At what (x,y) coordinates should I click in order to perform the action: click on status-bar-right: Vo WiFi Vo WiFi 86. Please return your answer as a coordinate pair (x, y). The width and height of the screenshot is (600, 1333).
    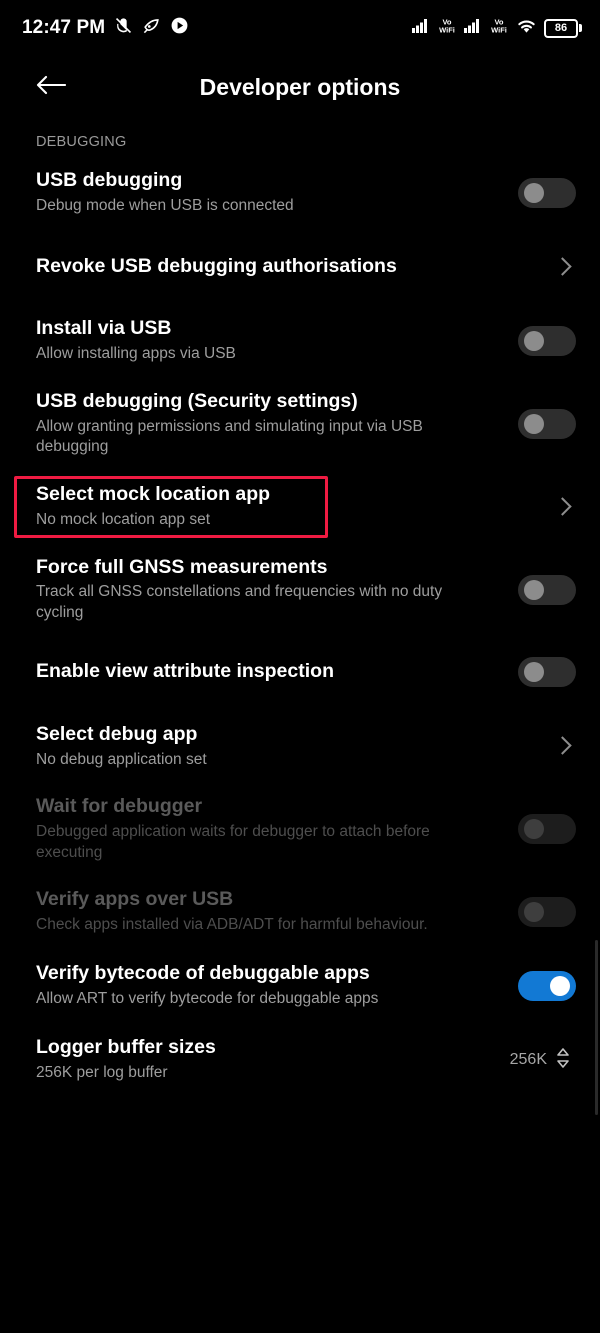
    Looking at the image, I should click on (497, 28).